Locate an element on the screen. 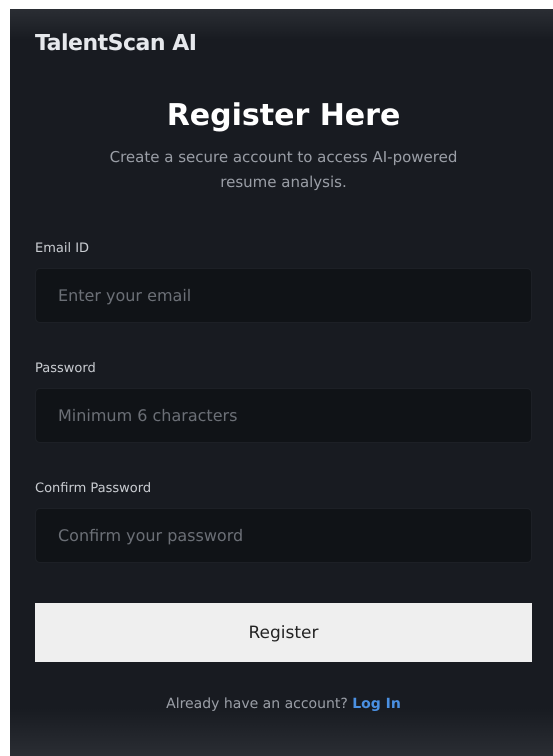  field-label: Password is located at coordinates (66, 368).